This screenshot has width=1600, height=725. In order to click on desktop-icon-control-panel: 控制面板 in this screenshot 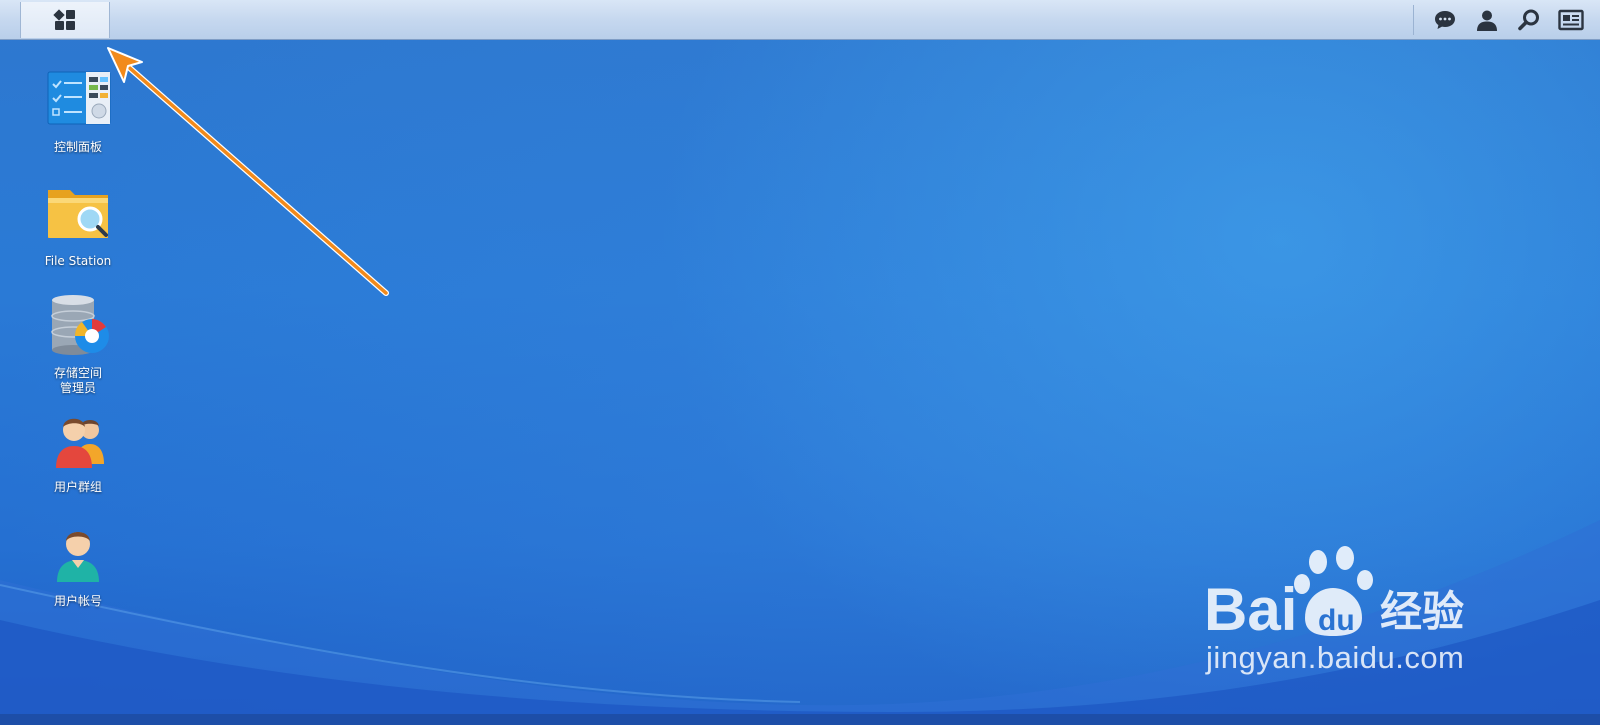, I will do `click(78, 111)`.